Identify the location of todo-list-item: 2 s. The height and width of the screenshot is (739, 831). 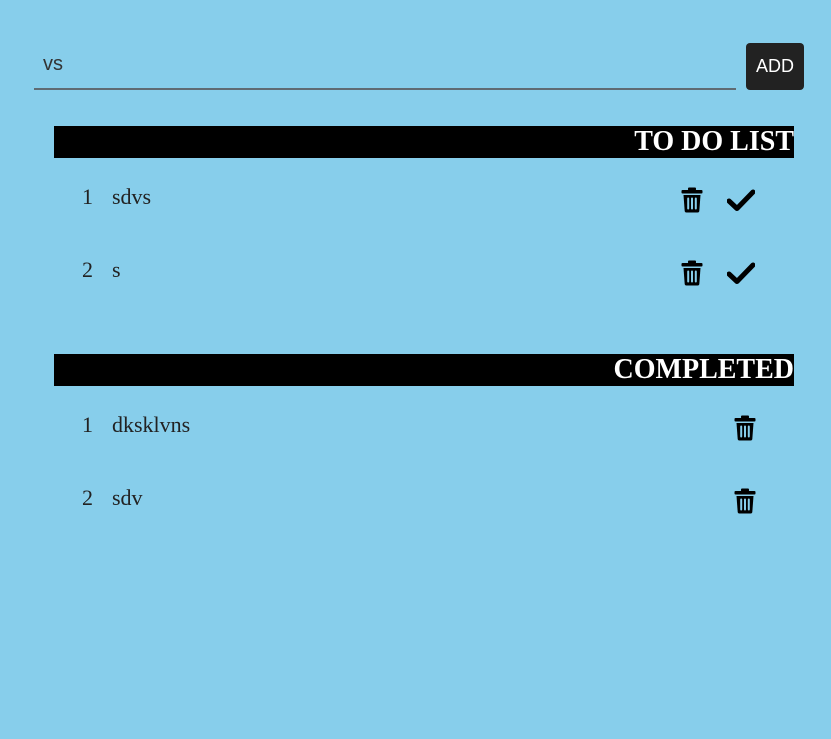
(424, 277).